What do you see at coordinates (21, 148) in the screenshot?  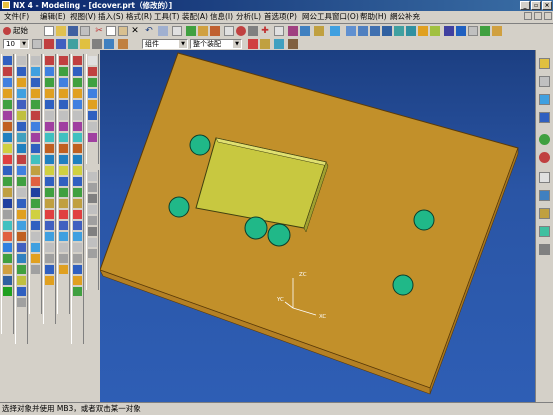 I see `slot-tool-icon` at bounding box center [21, 148].